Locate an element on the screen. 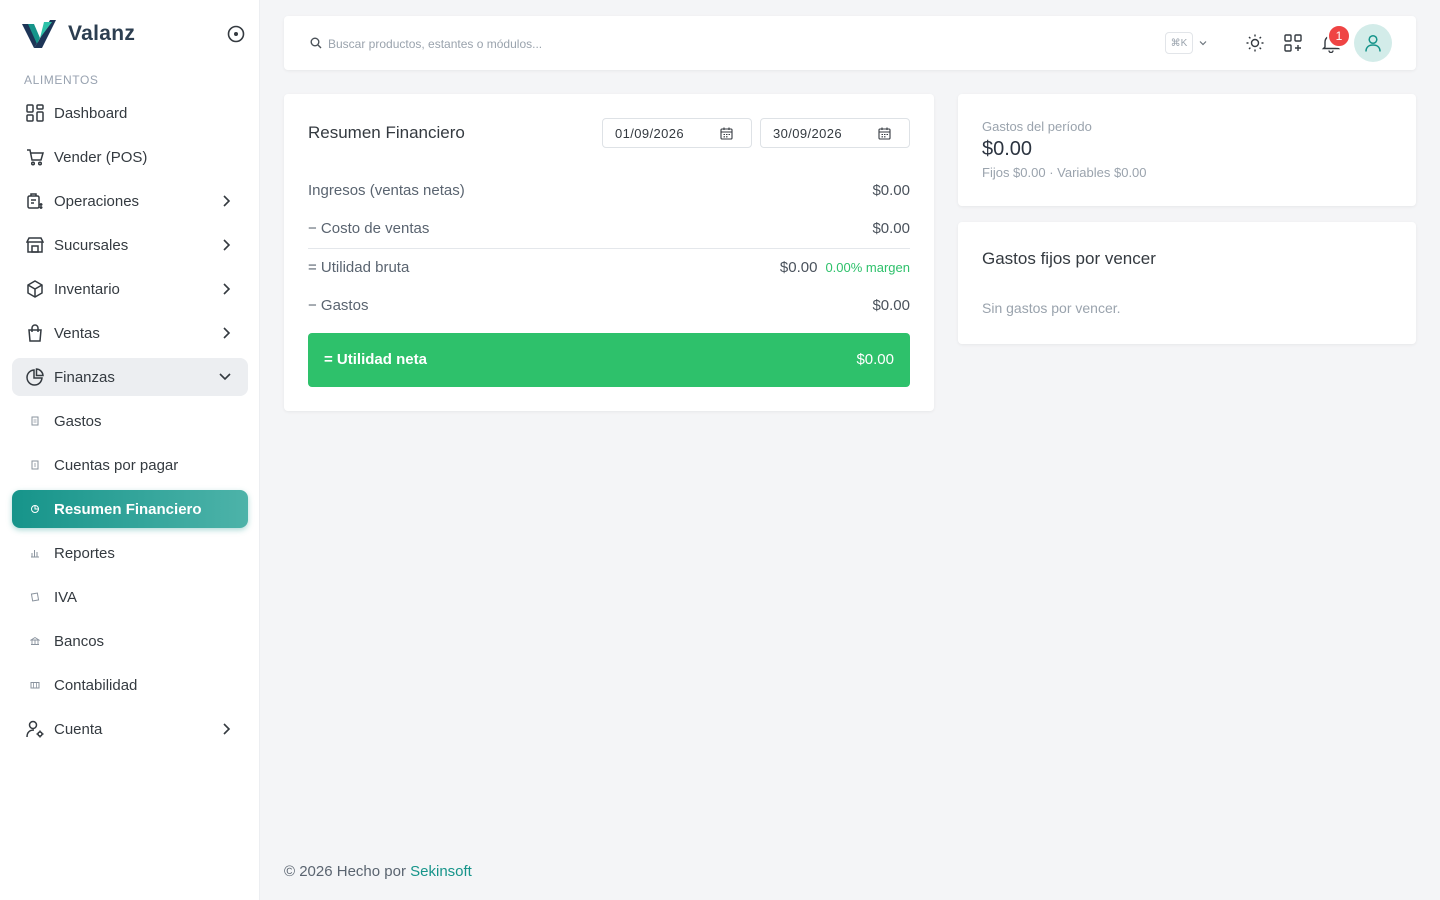 The image size is (1440, 900). row-label: = Utilidad bruta is located at coordinates (359, 267).